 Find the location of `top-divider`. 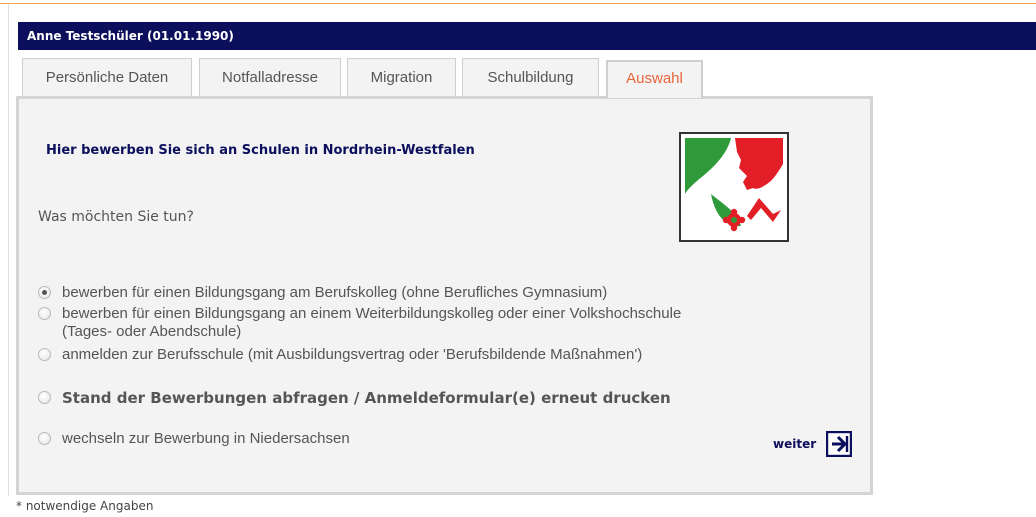

top-divider is located at coordinates (518, 3).